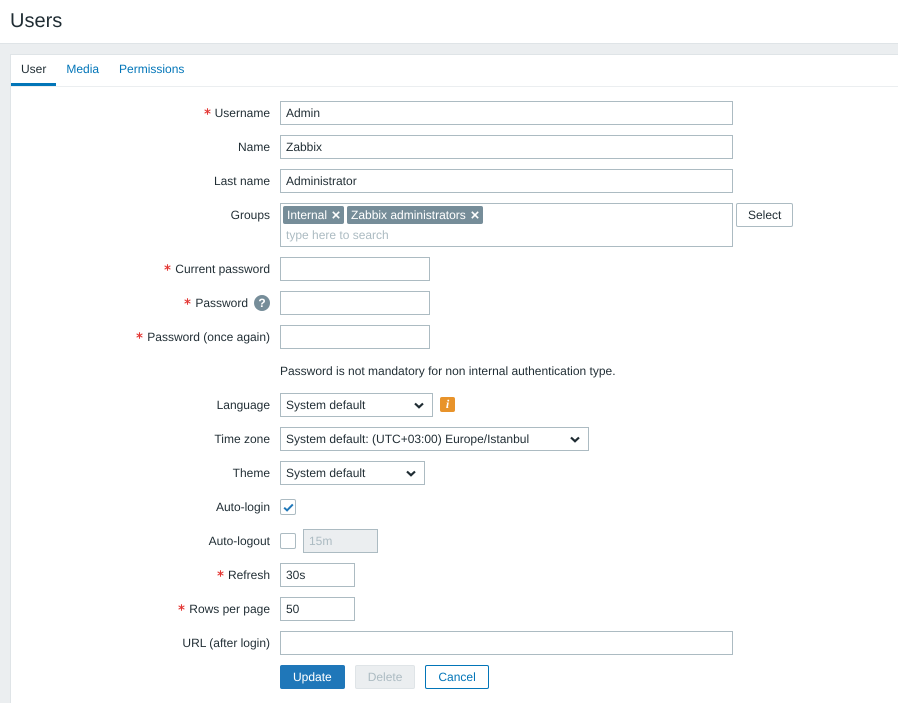 The image size is (898, 703). I want to click on text-field: Administrator, so click(506, 181).